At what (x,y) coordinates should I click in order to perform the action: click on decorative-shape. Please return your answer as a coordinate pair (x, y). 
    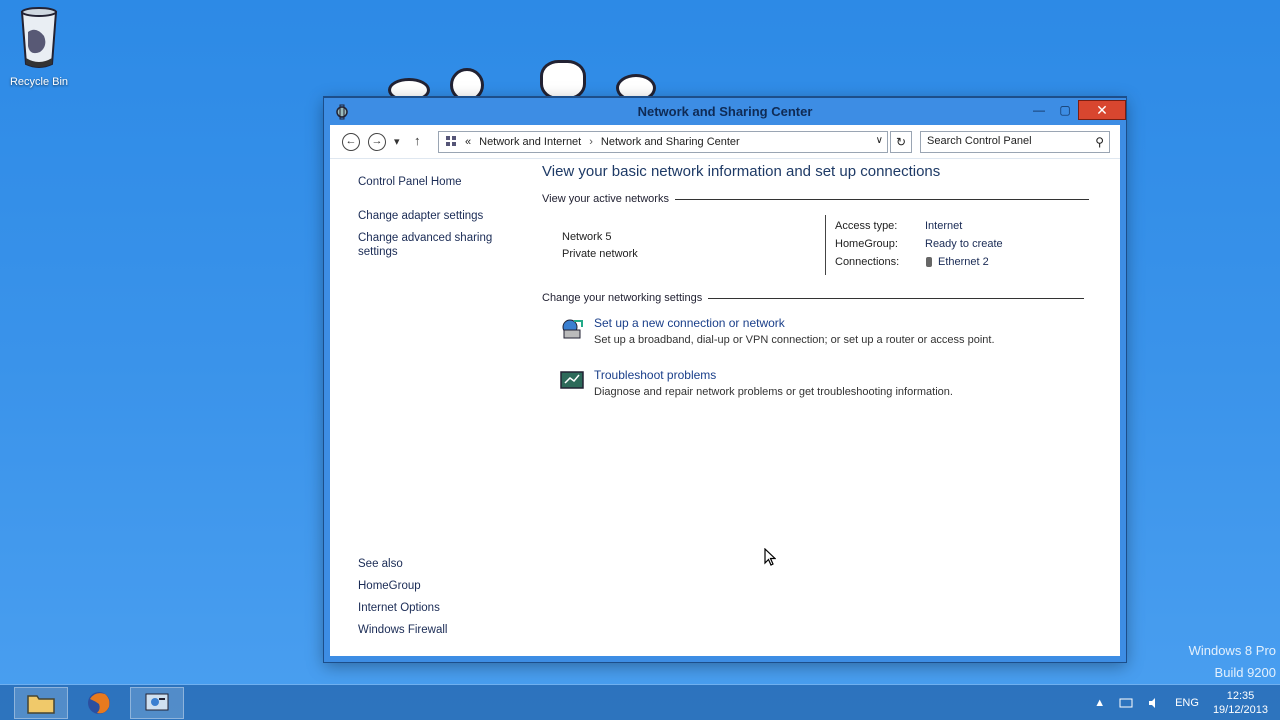
    Looking at the image, I should click on (563, 80).